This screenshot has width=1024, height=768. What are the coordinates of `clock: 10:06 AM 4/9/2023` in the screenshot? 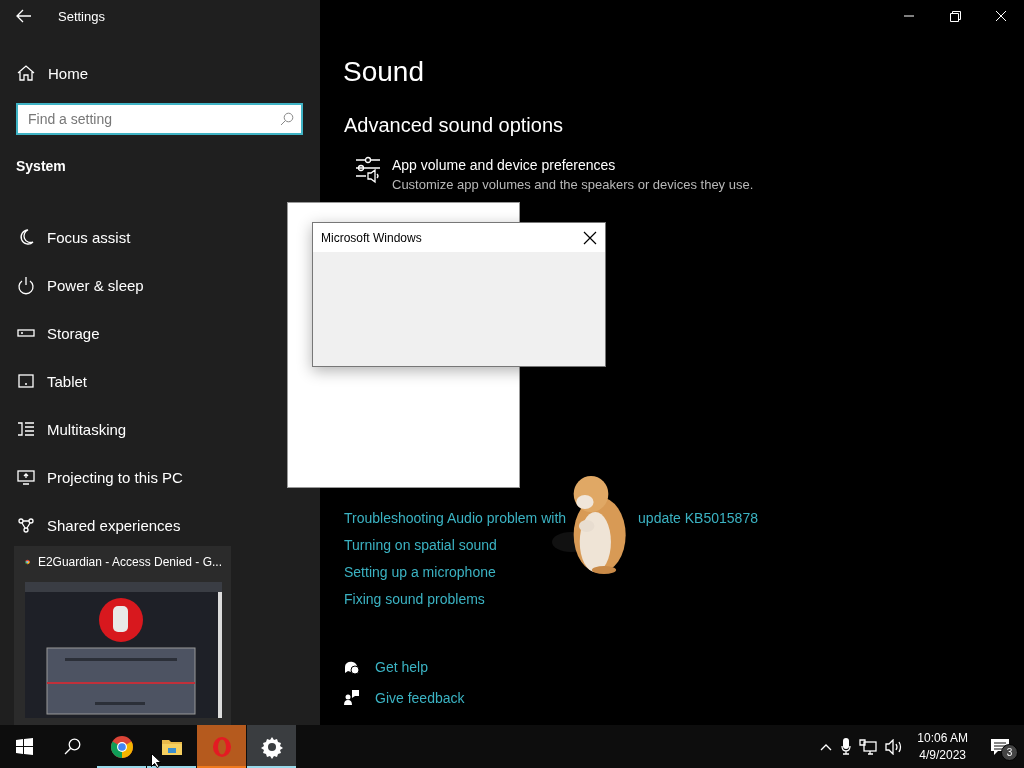 It's located at (942, 746).